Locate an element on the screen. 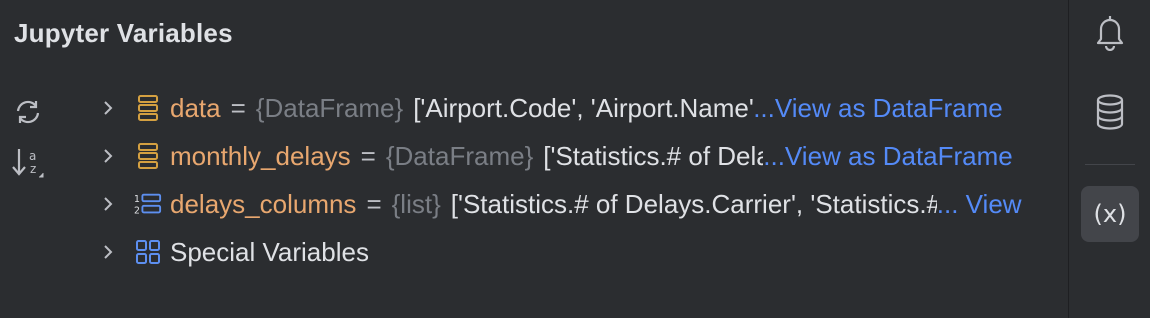 The height and width of the screenshot is (318, 1150). svg-text: 2 is located at coordinates (137, 210).